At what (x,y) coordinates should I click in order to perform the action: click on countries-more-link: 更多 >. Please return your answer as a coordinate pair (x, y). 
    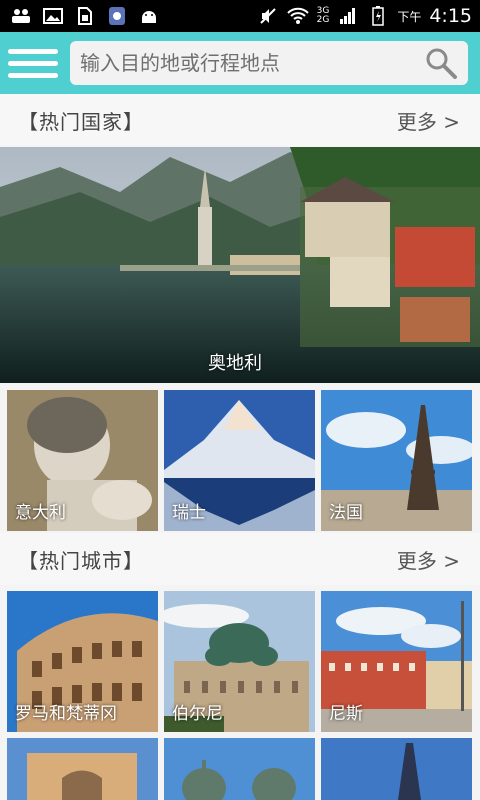
    Looking at the image, I should click on (438, 120).